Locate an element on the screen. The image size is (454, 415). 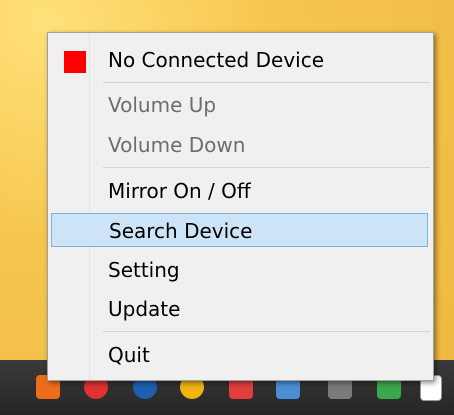
mirror-toggle-item: Mirror On / Off is located at coordinates (240, 191).